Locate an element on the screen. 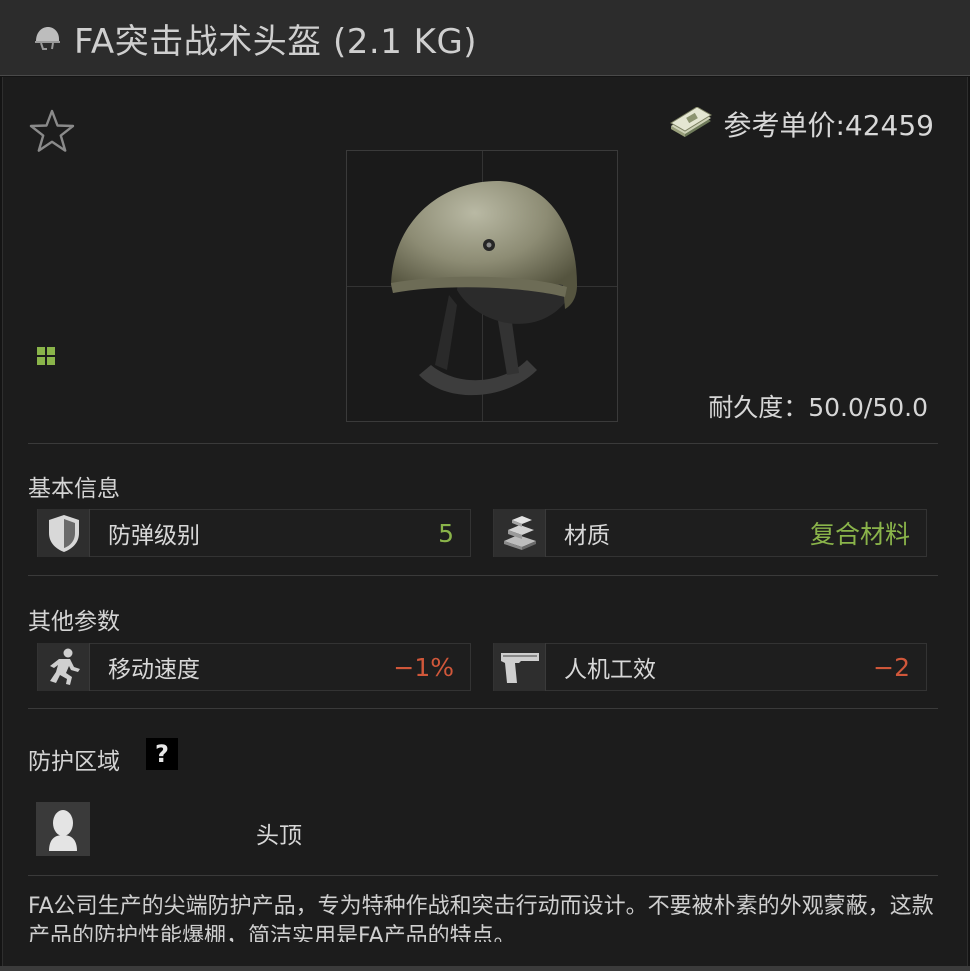 The width and height of the screenshot is (970, 971). stat-value: −1% is located at coordinates (423, 667).